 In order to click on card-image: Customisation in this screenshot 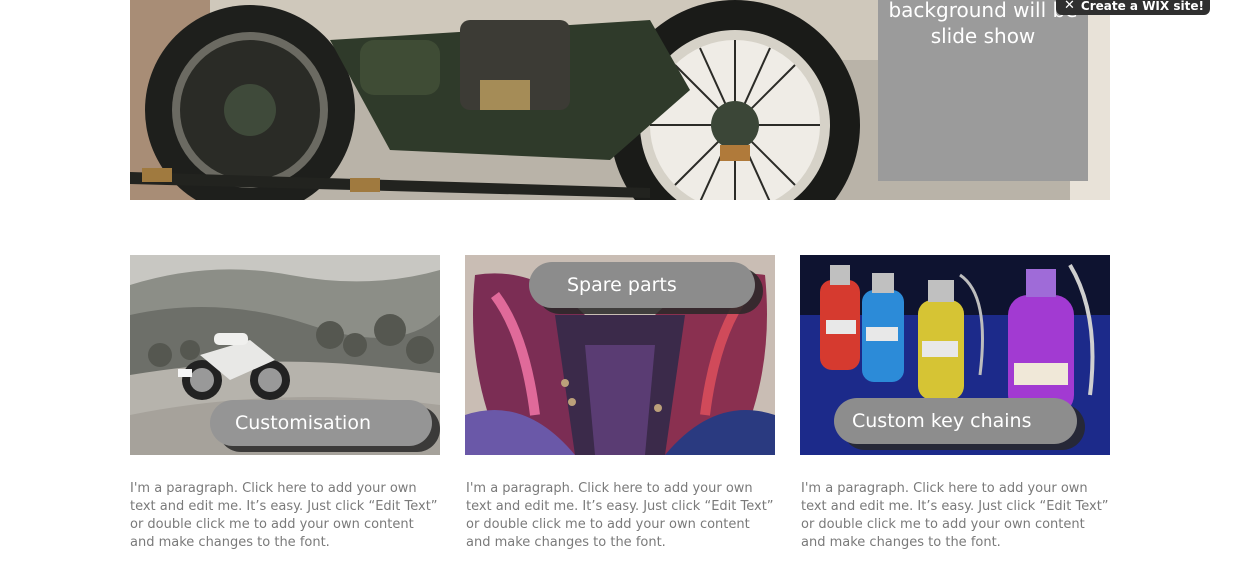, I will do `click(285, 355)`.